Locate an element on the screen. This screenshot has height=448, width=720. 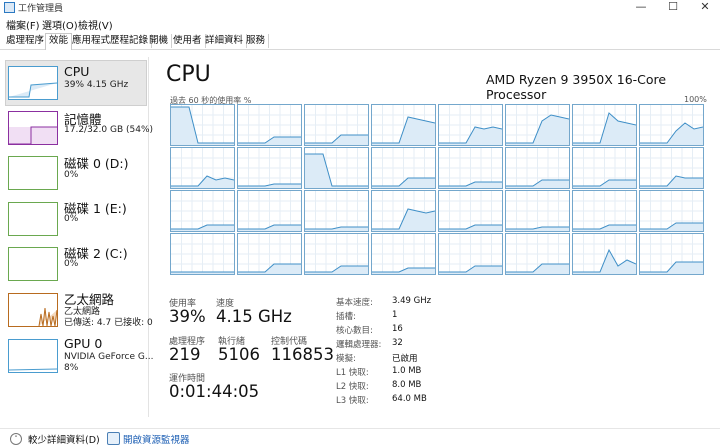
detail-value: 8.0 MB is located at coordinates (407, 385).